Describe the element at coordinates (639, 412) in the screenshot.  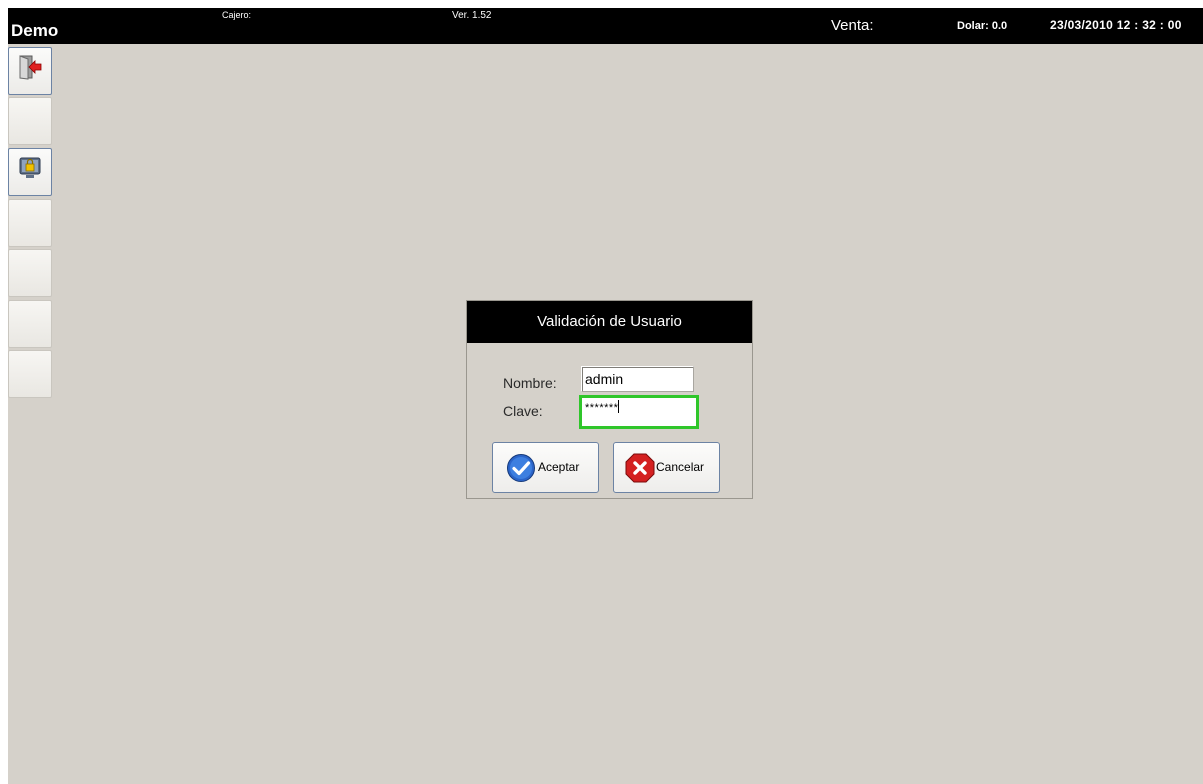
I see `password-field: *******` at that location.